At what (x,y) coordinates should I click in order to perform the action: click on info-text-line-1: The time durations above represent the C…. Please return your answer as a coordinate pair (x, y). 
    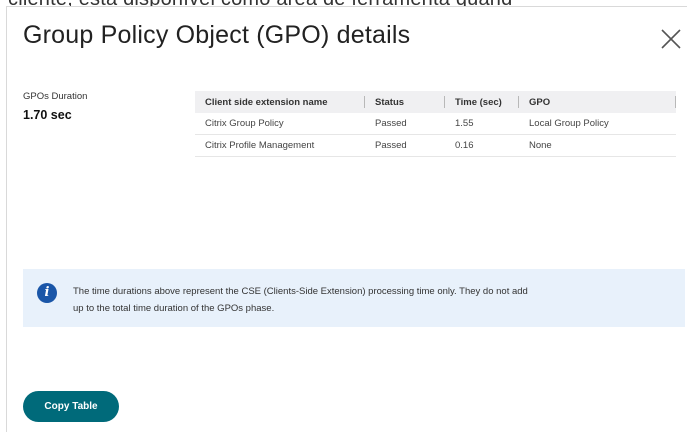
    Looking at the image, I should click on (300, 291).